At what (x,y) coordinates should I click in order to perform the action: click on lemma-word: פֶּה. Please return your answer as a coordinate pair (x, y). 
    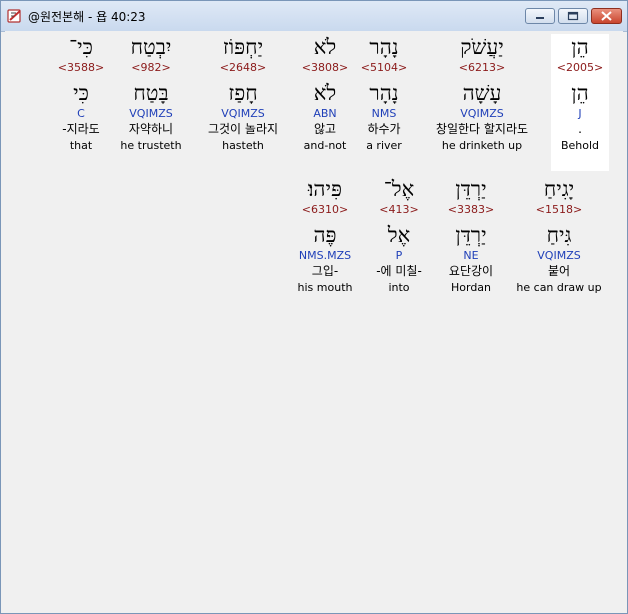
    Looking at the image, I should click on (325, 235).